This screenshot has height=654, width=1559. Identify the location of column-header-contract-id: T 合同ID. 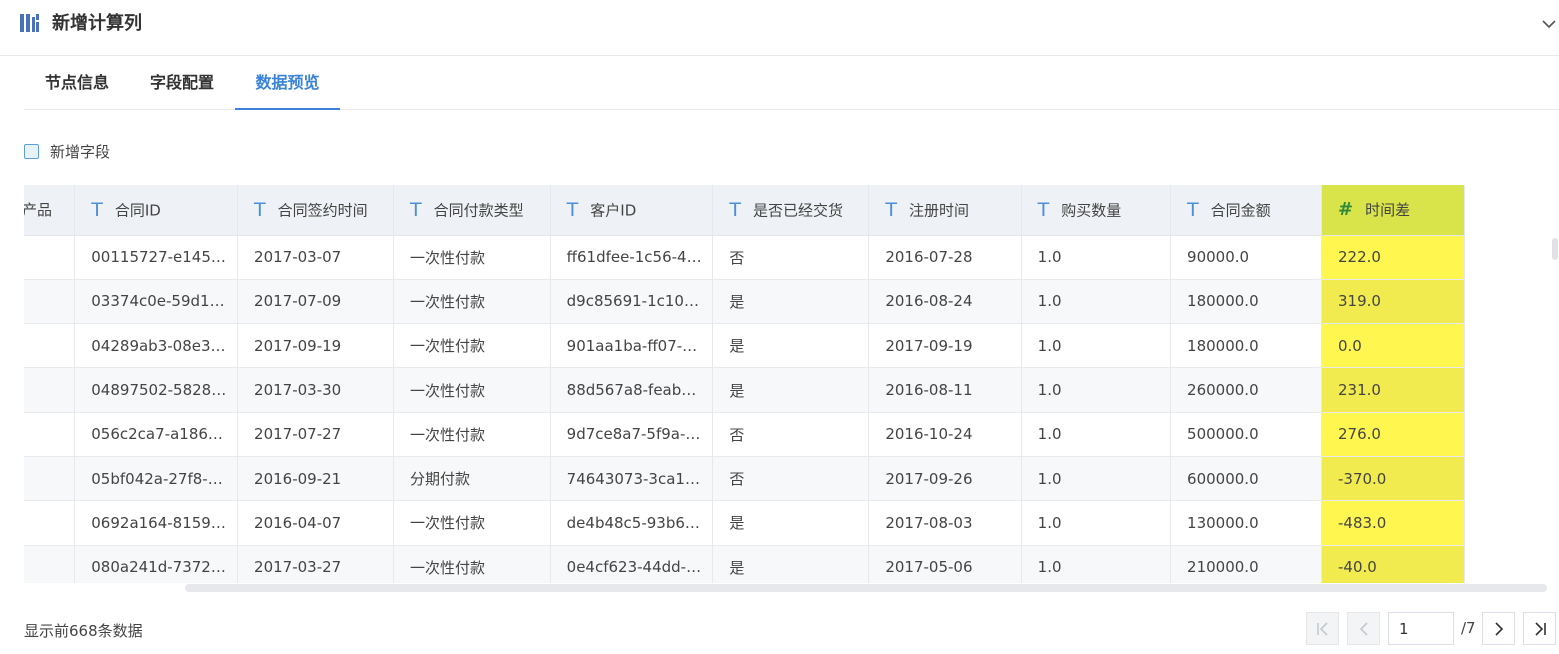
(156, 210).